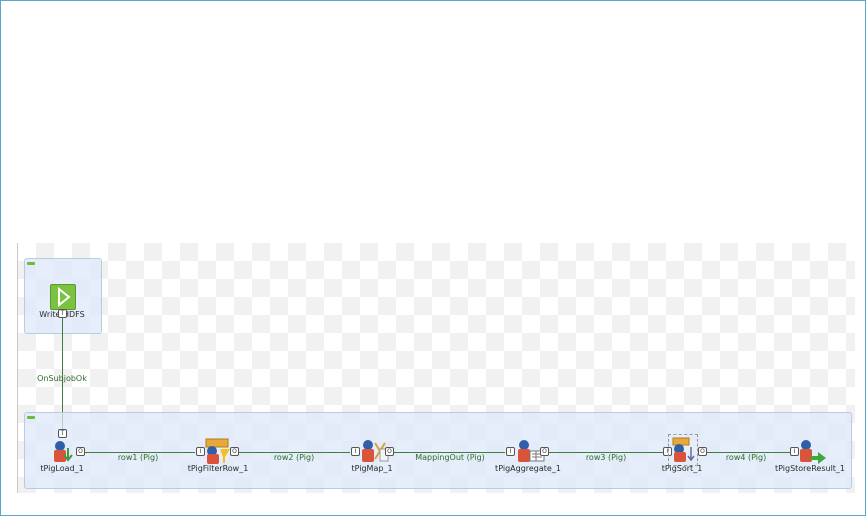 The height and width of the screenshot is (516, 866). I want to click on play-arrow-icon, so click(64, 297).